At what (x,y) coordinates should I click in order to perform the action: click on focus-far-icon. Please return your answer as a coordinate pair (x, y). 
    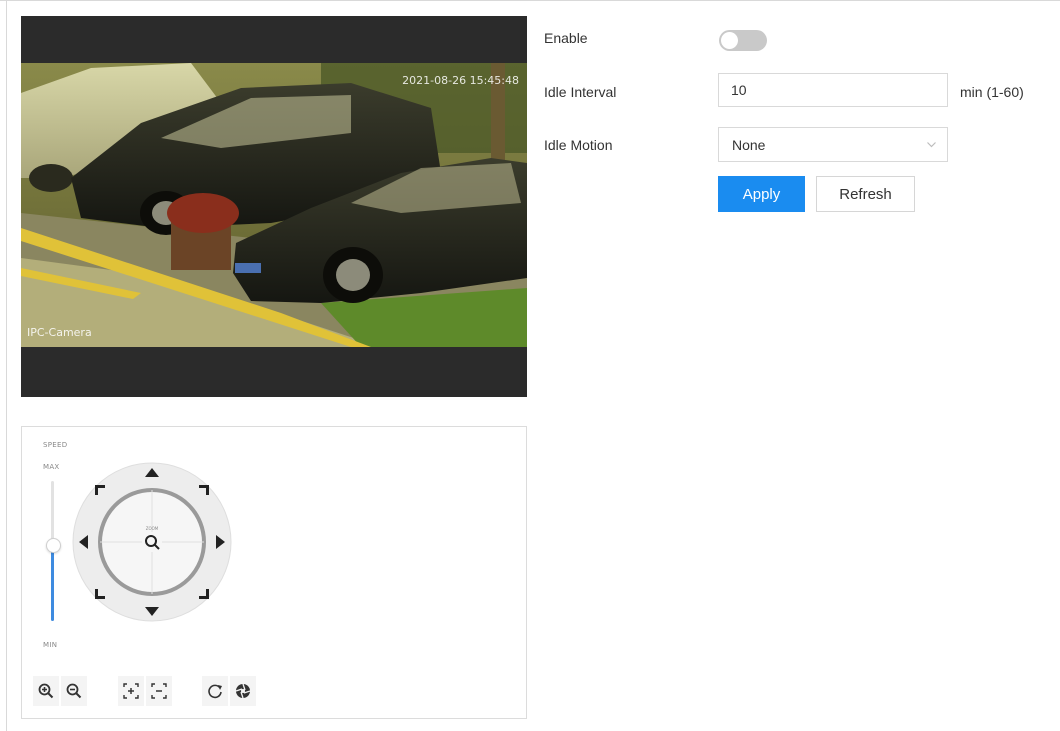
    Looking at the image, I should click on (159, 691).